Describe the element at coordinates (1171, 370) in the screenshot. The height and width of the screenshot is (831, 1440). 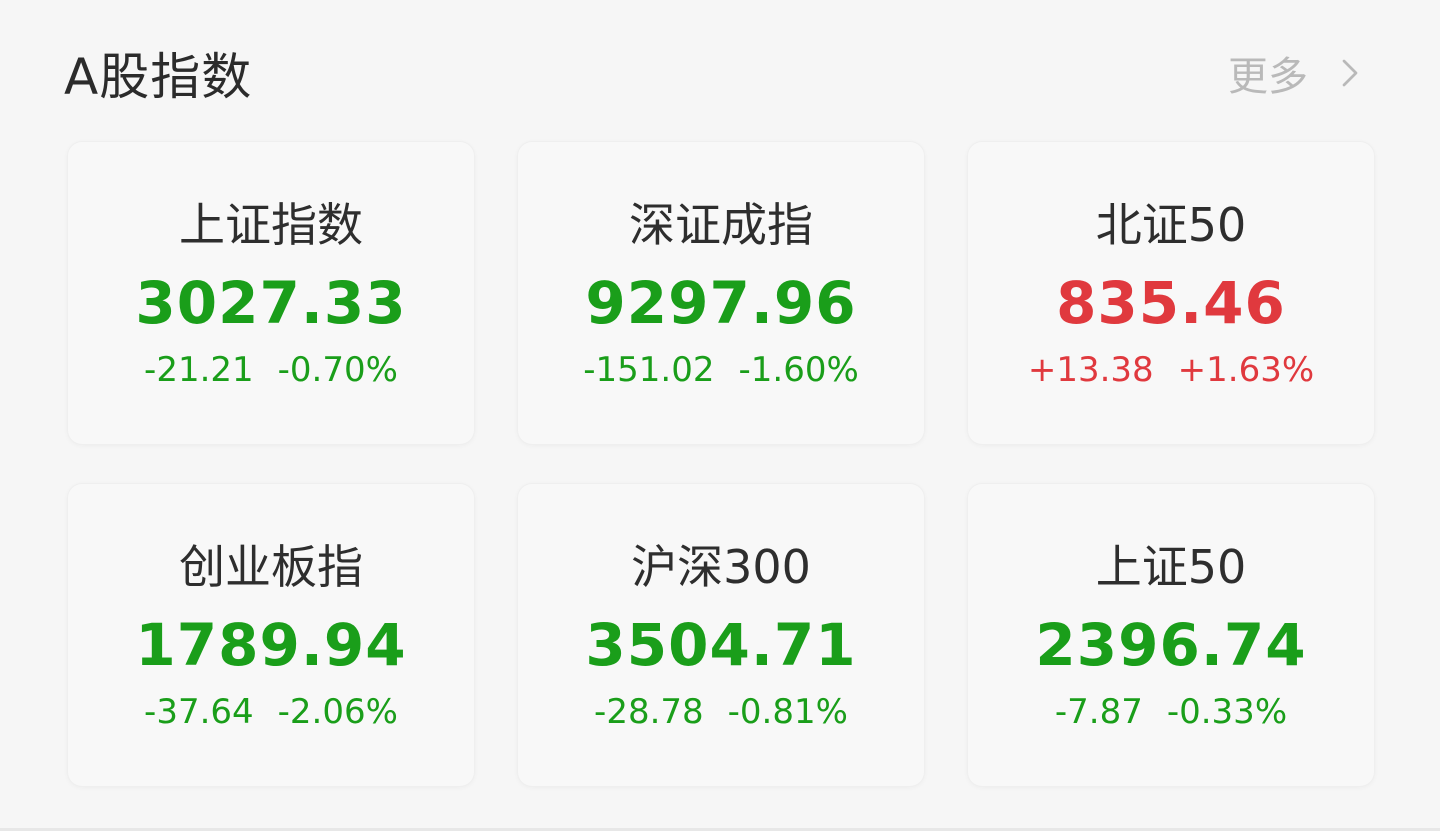
I see `index-changes: +13.38 +1.63%` at that location.